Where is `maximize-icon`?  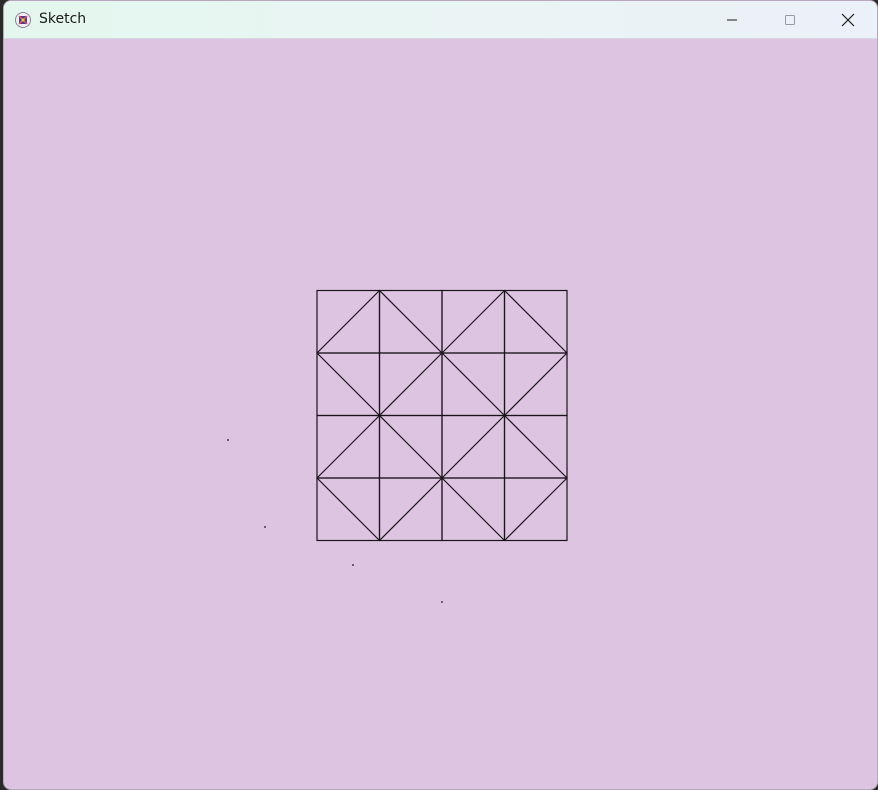
maximize-icon is located at coordinates (790, 20).